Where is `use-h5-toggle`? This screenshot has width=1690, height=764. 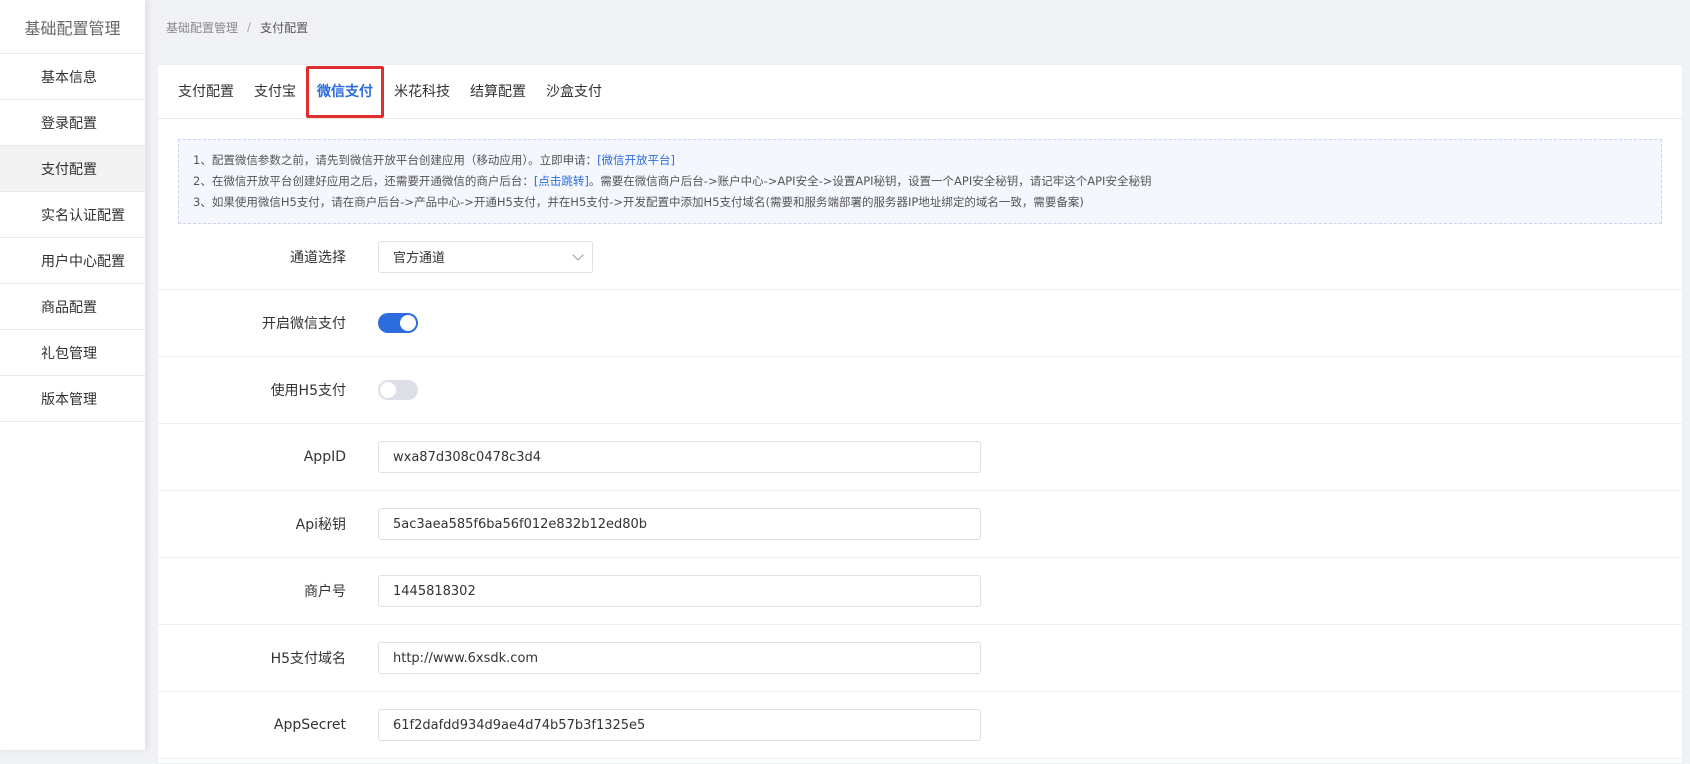 use-h5-toggle is located at coordinates (398, 390).